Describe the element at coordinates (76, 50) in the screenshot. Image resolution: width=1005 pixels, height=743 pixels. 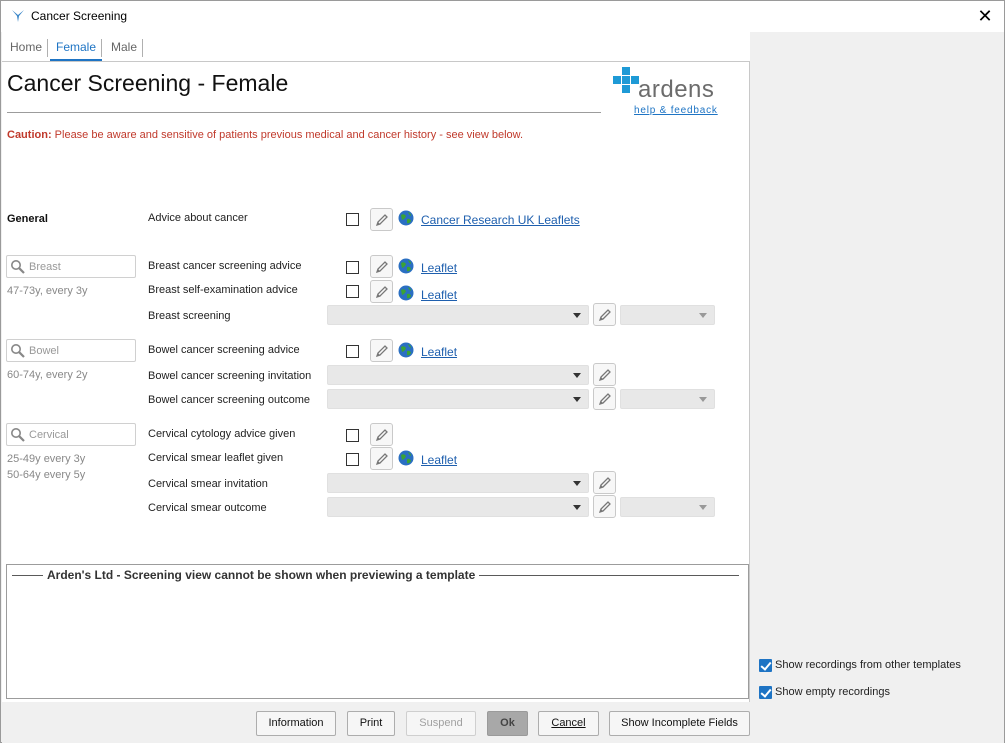
I see `tab-female: Female` at that location.